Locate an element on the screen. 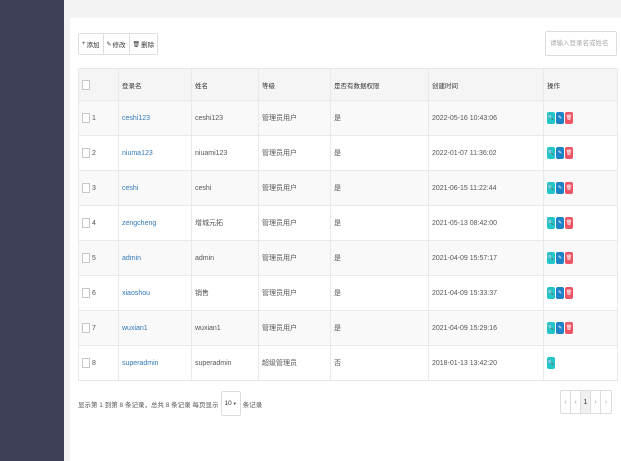 Image resolution: width=621 pixels, height=461 pixels. login-link: admin is located at coordinates (131, 258).